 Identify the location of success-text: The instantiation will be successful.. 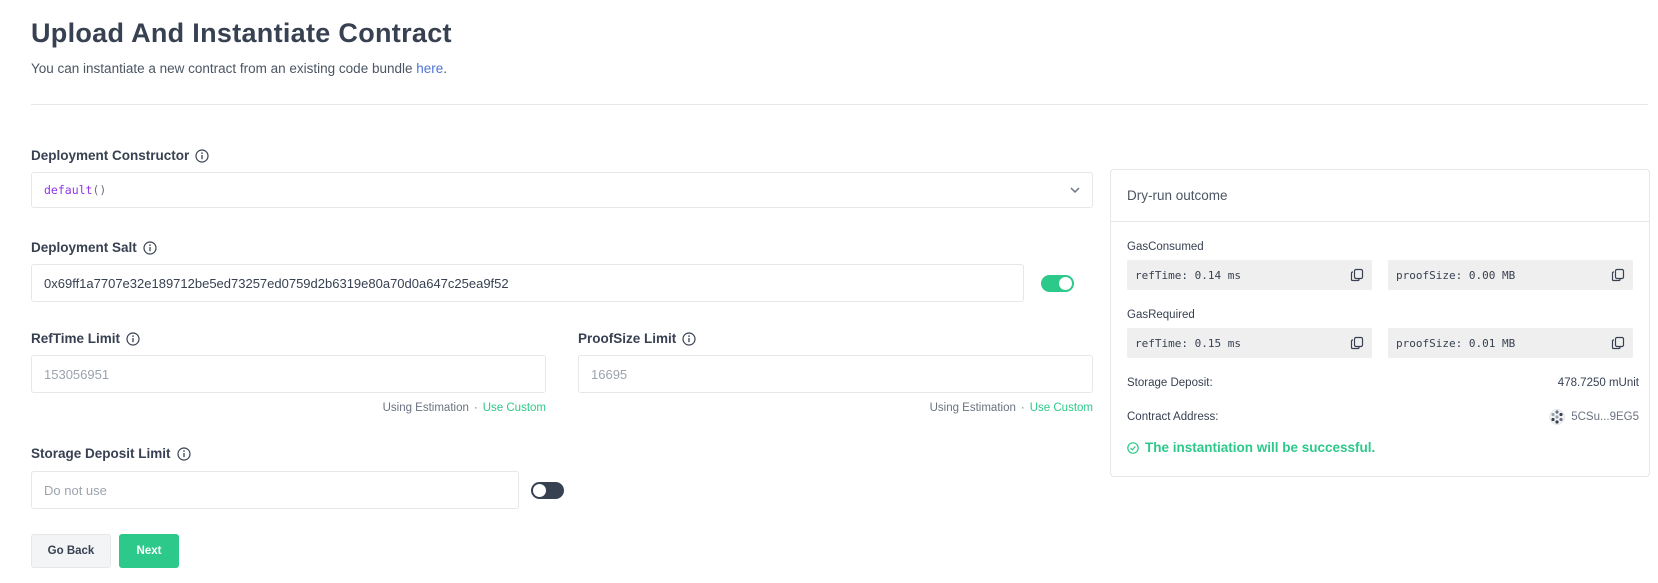
(1260, 447).